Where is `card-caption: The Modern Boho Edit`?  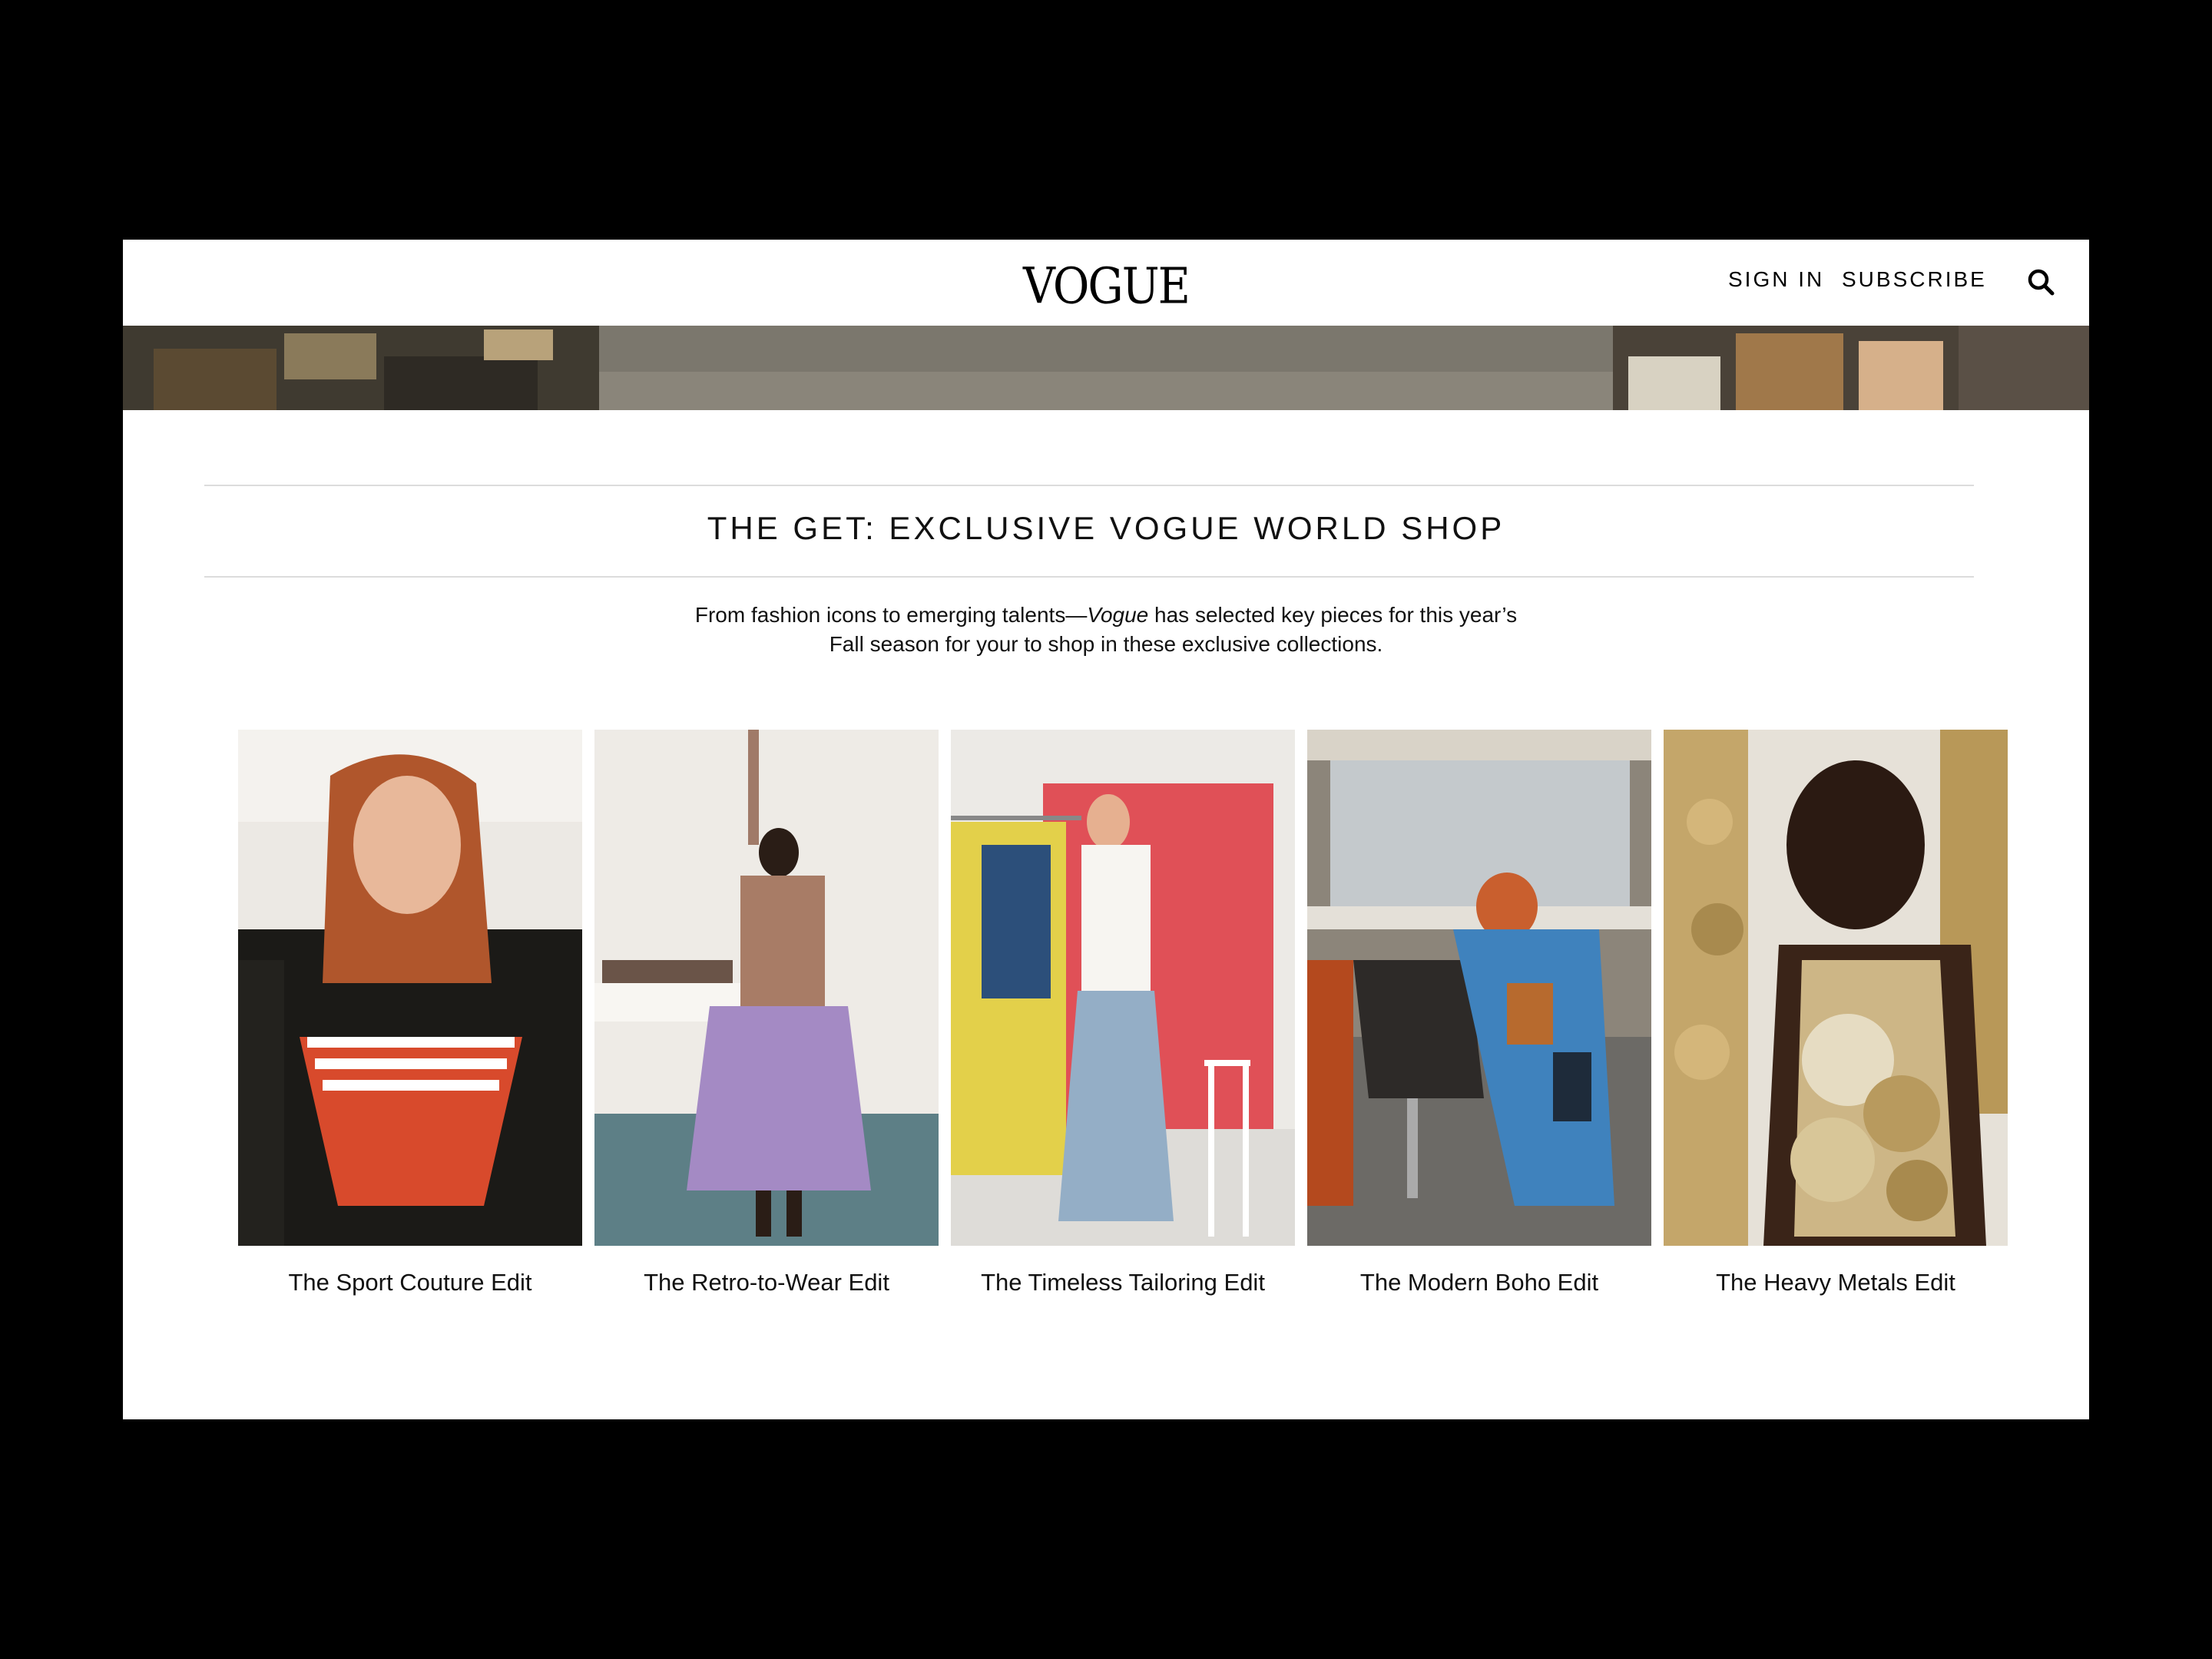
card-caption: The Modern Boho Edit is located at coordinates (1479, 1283).